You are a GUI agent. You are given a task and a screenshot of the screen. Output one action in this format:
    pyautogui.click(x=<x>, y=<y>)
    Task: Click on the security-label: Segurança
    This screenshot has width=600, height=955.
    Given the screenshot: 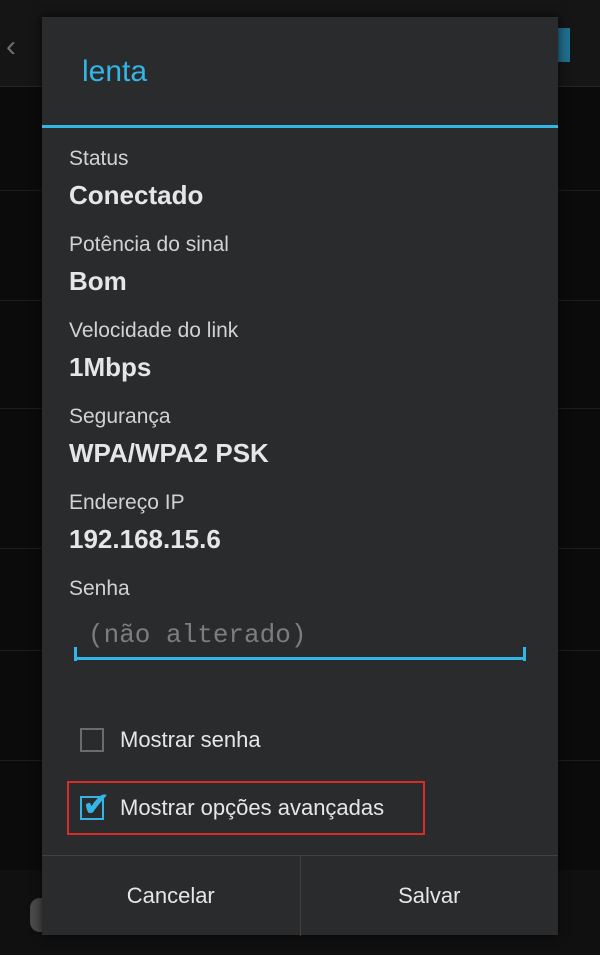 What is the action you would take?
    pyautogui.click(x=120, y=416)
    